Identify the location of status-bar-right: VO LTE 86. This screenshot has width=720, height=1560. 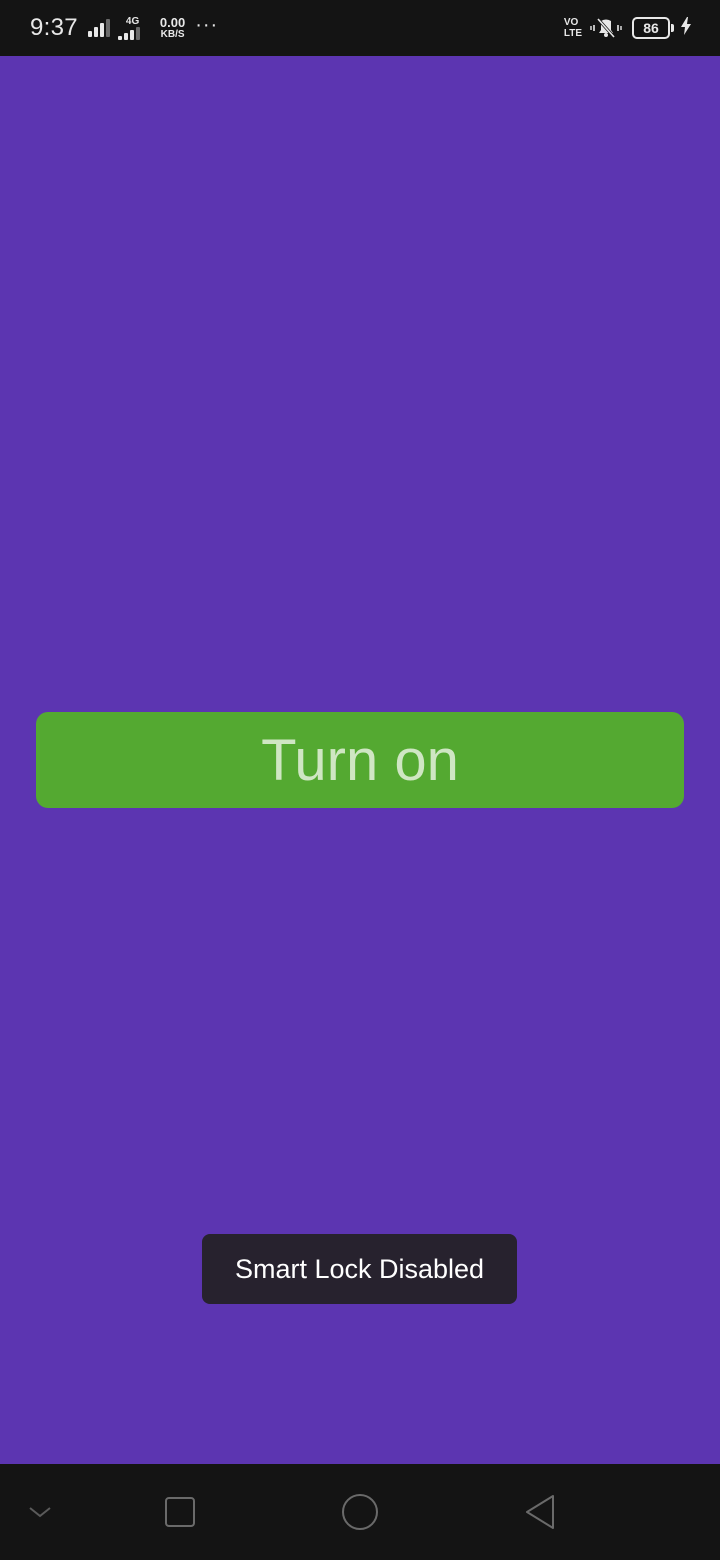
(628, 28).